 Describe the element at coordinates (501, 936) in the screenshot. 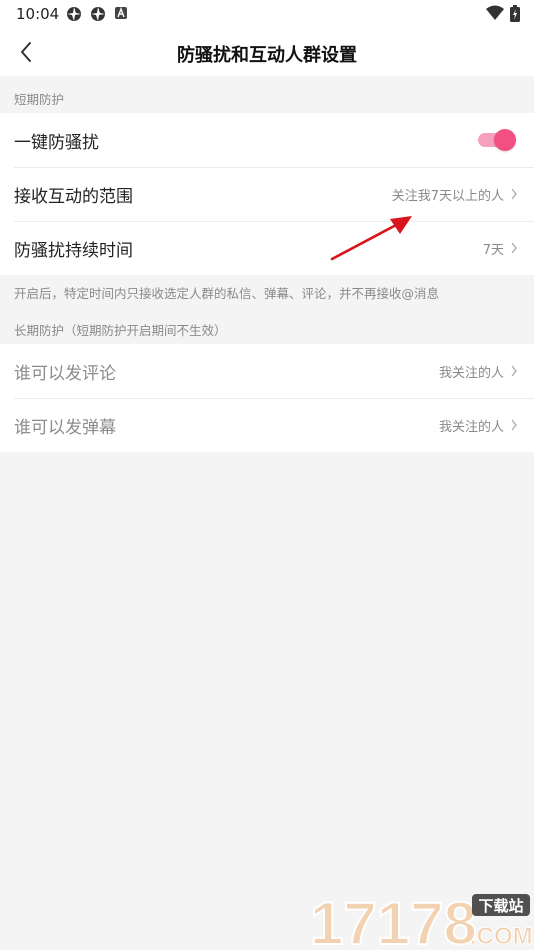

I see `svg-text: .COM` at that location.